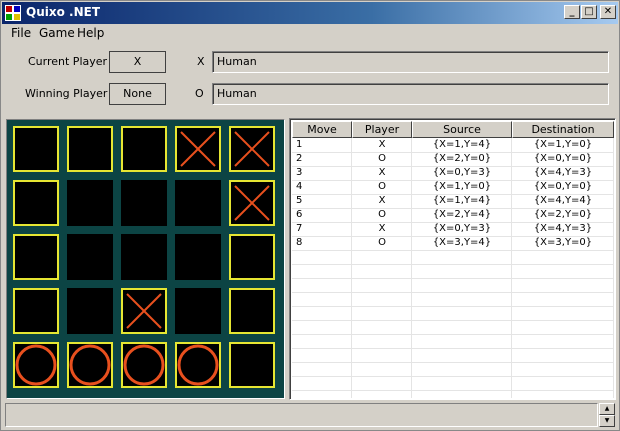 The image size is (620, 431). Describe the element at coordinates (607, 421) in the screenshot. I see `spin-down-icon: ▼` at that location.